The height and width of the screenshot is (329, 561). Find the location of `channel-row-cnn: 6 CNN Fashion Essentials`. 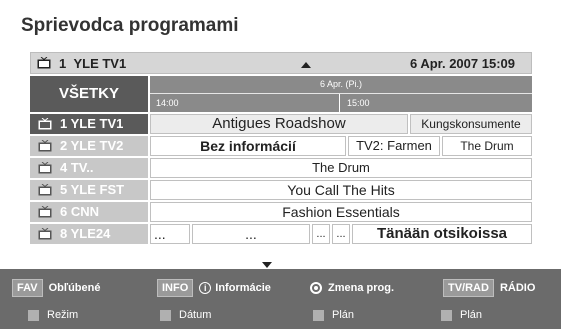

channel-row-cnn: 6 CNN Fashion Essentials is located at coordinates (281, 212).